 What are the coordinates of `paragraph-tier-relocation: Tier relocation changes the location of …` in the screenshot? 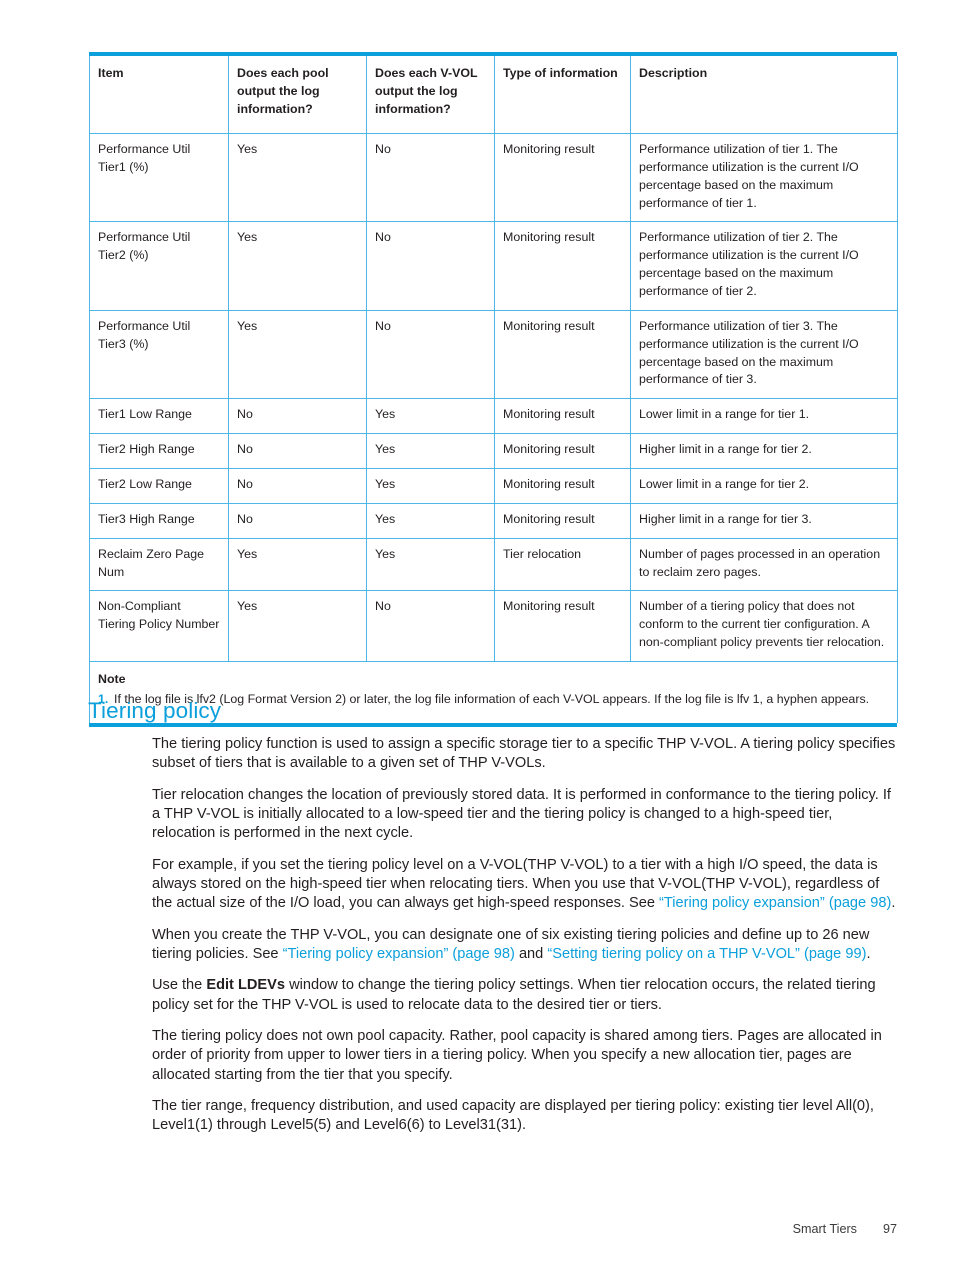 It's located at (521, 814).